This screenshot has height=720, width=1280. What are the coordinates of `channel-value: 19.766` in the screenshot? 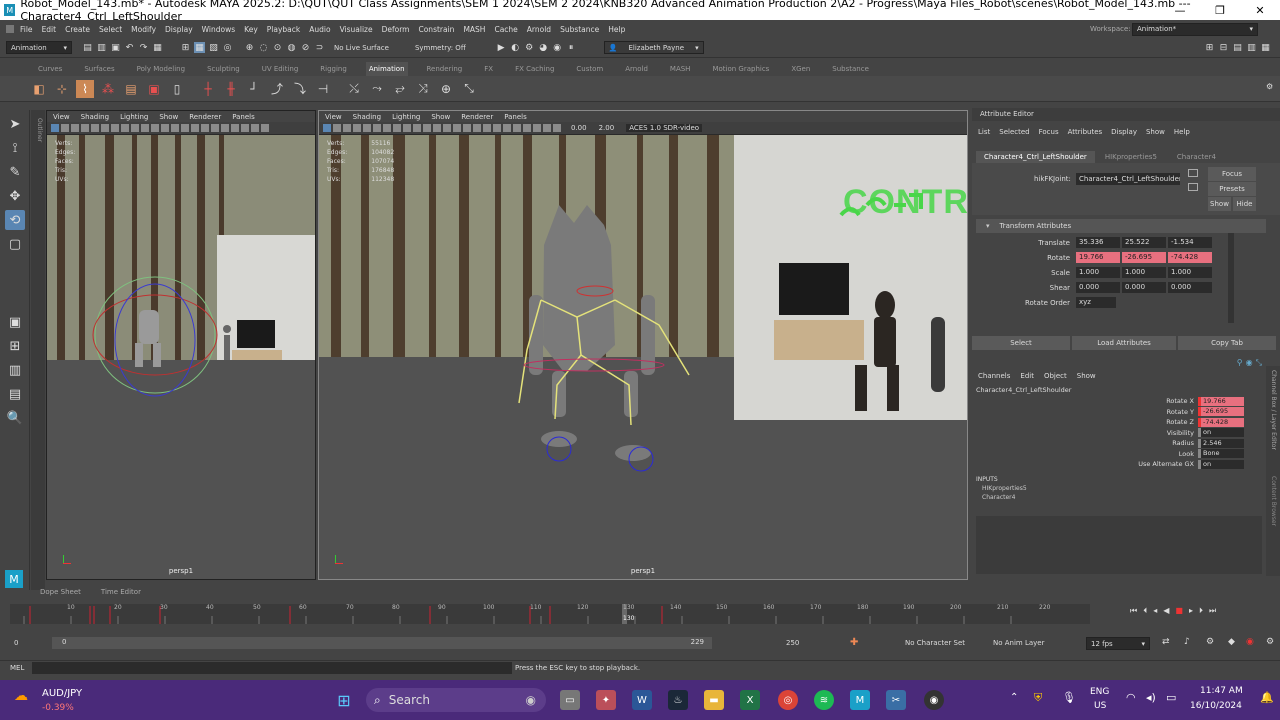 It's located at (1221, 401).